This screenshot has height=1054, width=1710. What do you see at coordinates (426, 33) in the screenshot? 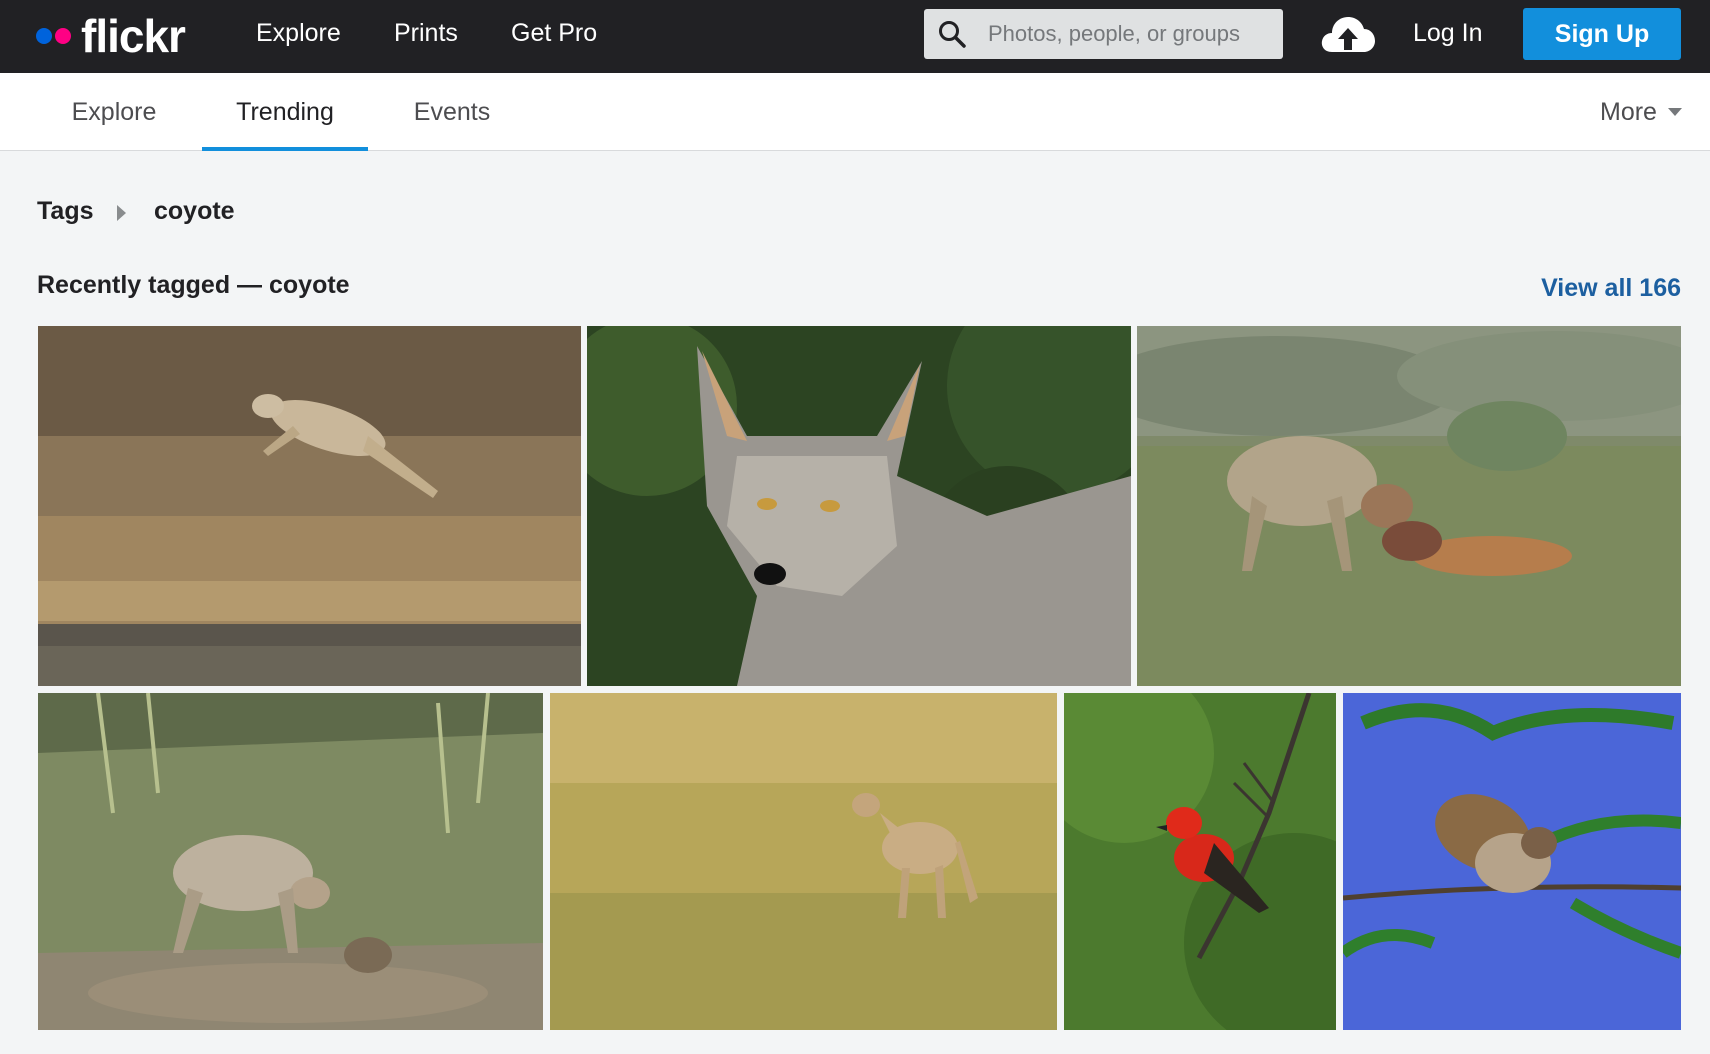
I see `nav-prints: Prints` at bounding box center [426, 33].